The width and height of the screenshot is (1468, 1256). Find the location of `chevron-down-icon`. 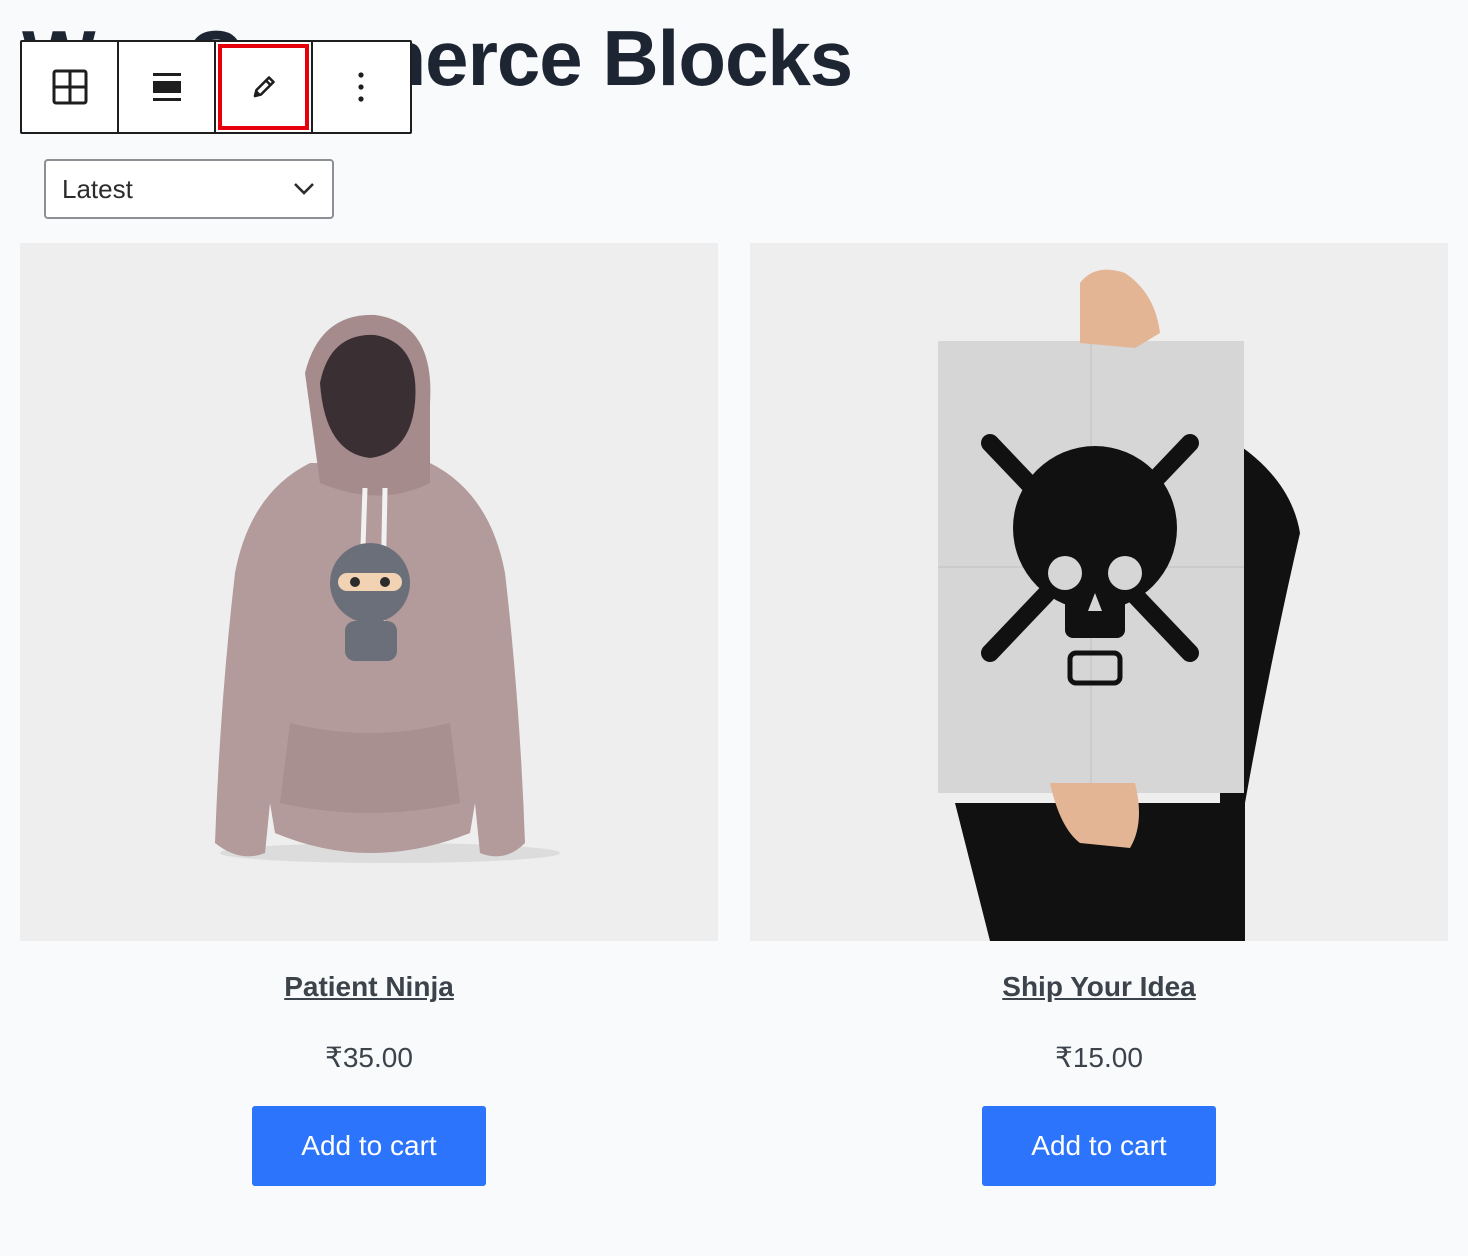

chevron-down-icon is located at coordinates (304, 189).